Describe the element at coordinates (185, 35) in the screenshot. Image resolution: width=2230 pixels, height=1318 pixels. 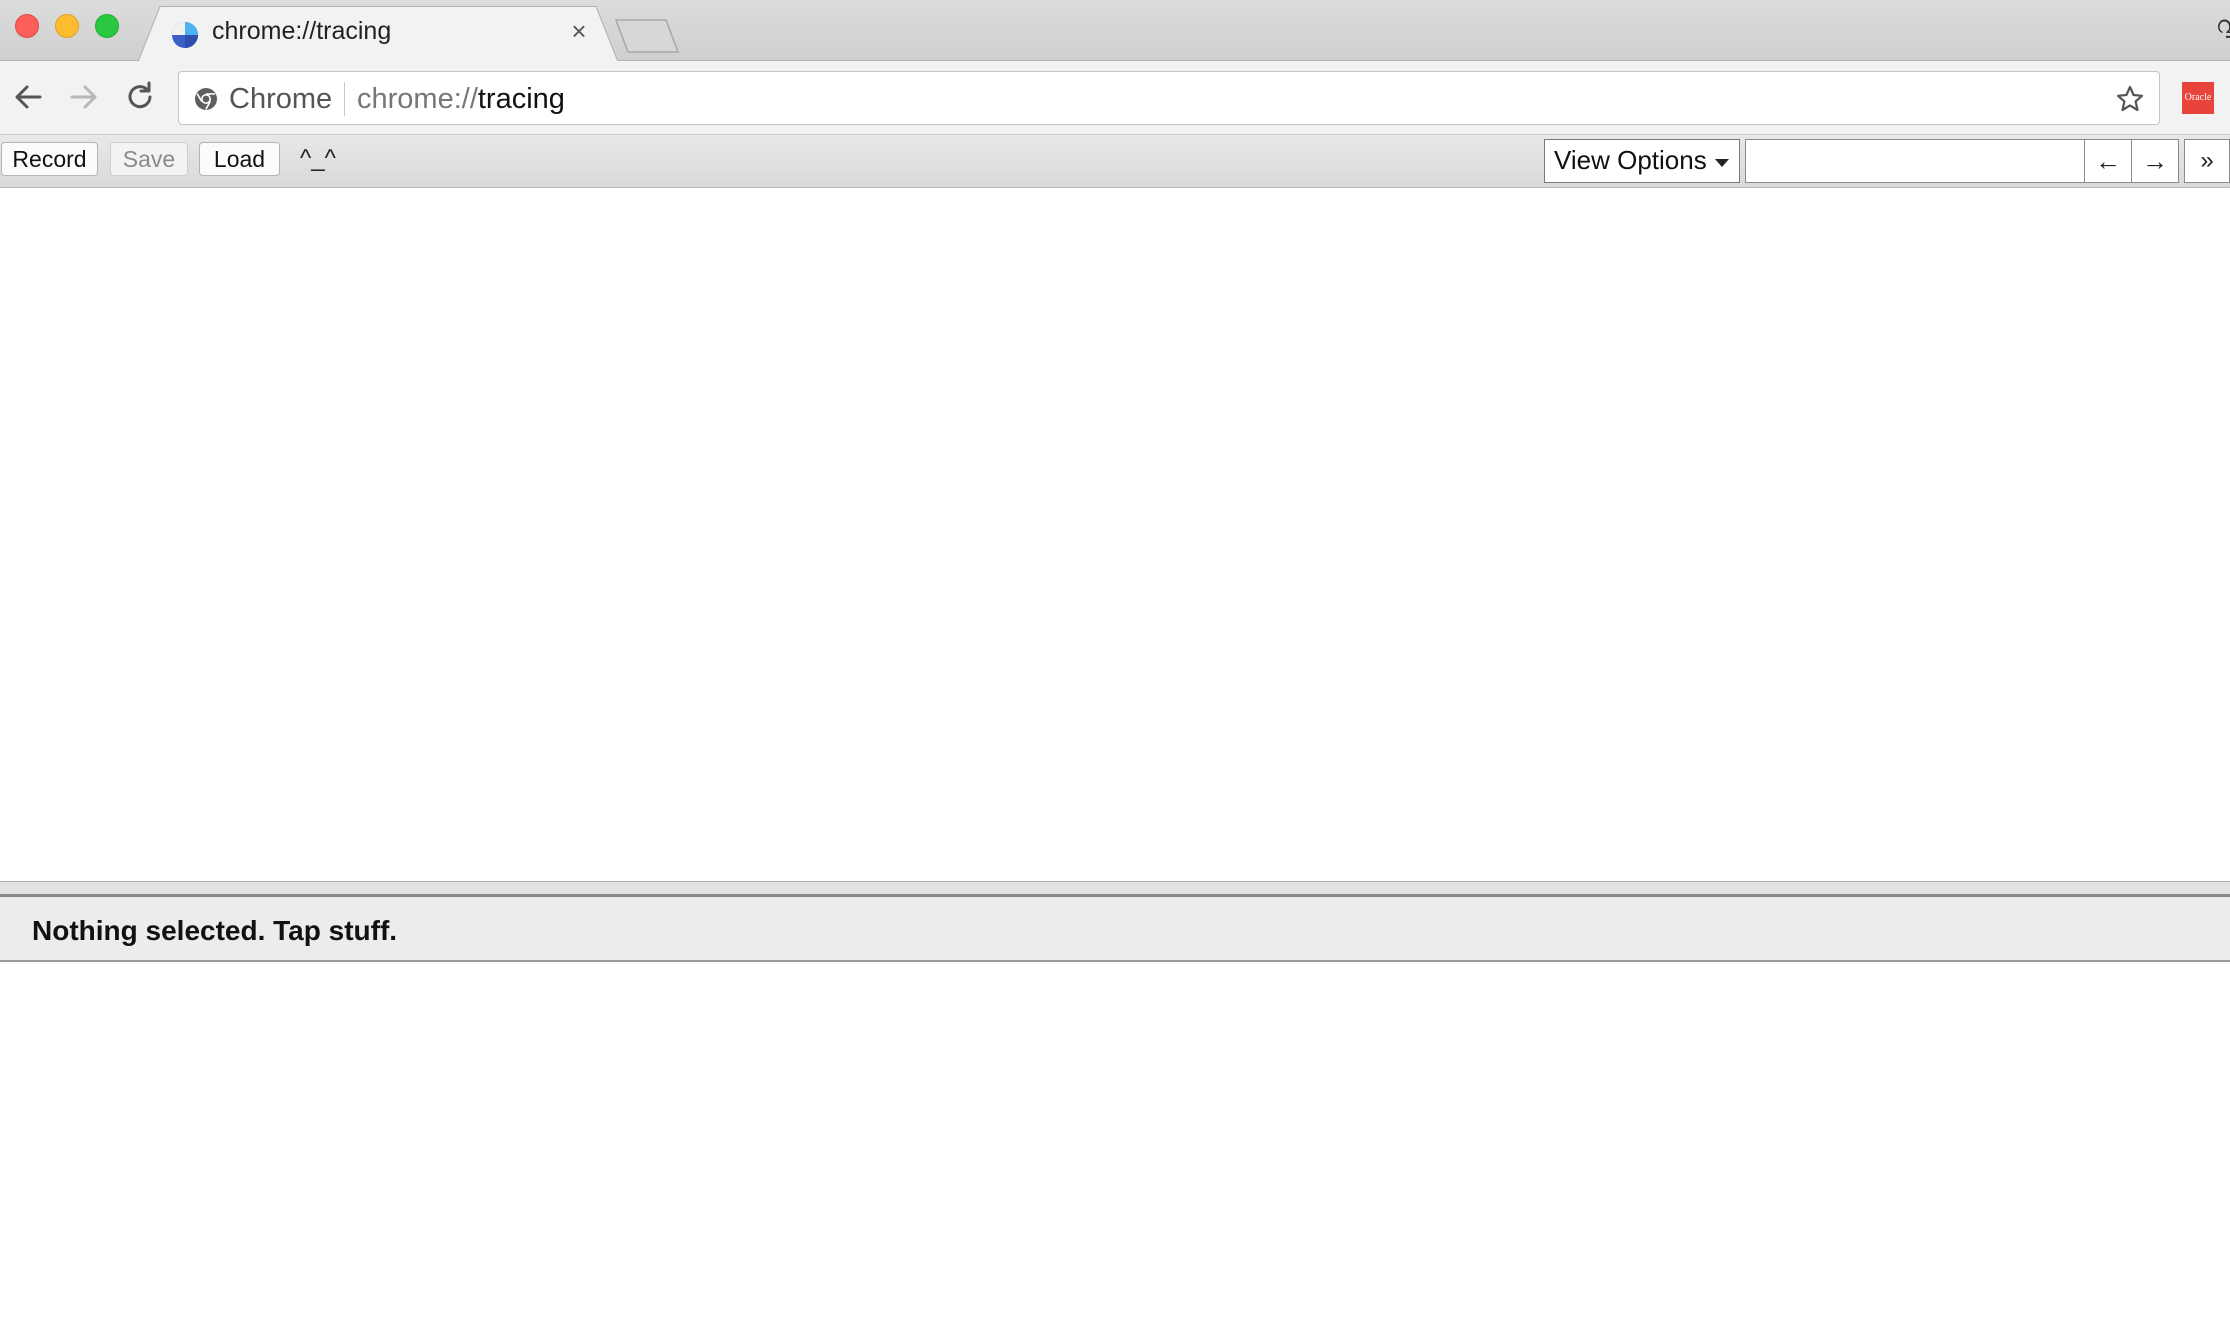
I see `tracing-favicon-icon` at that location.